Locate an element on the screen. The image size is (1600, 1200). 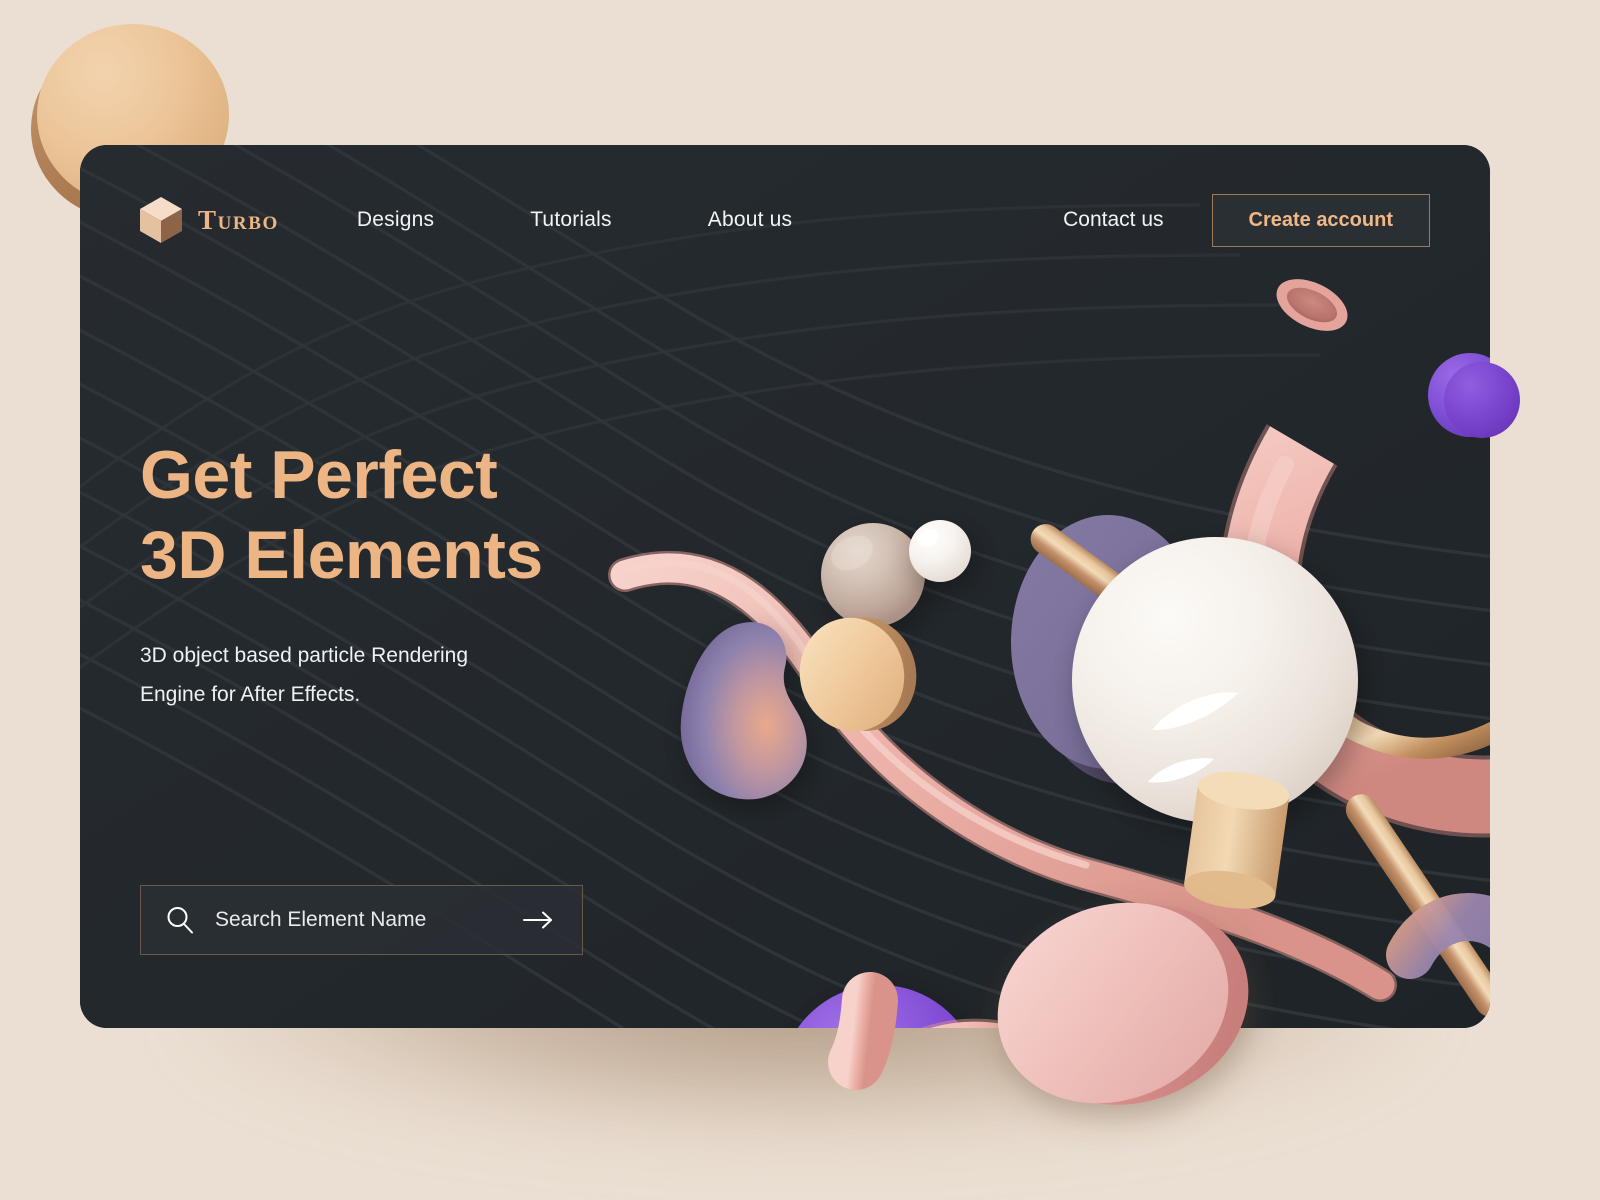
brand-logo: Turbo is located at coordinates (208, 220).